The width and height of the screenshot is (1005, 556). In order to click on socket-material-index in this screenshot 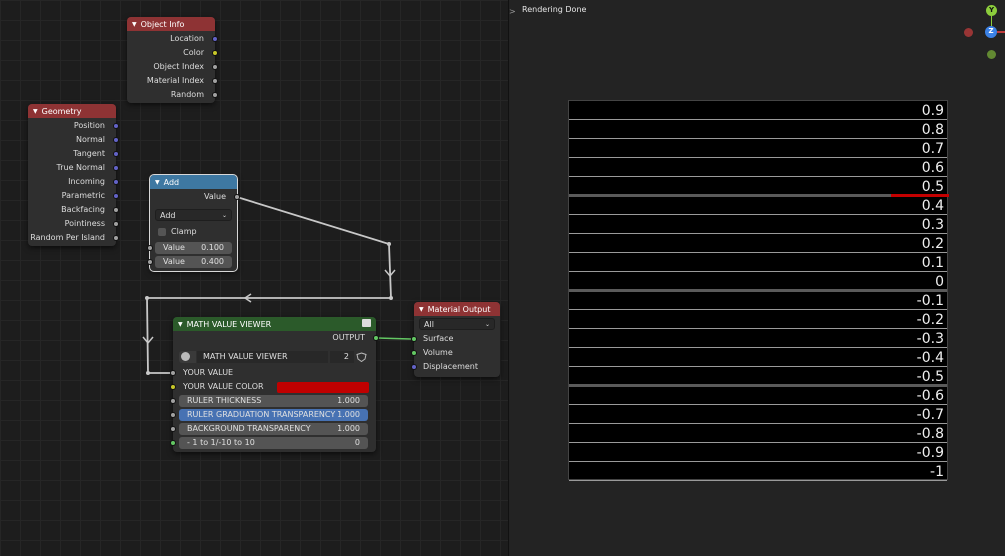, I will do `click(215, 81)`.